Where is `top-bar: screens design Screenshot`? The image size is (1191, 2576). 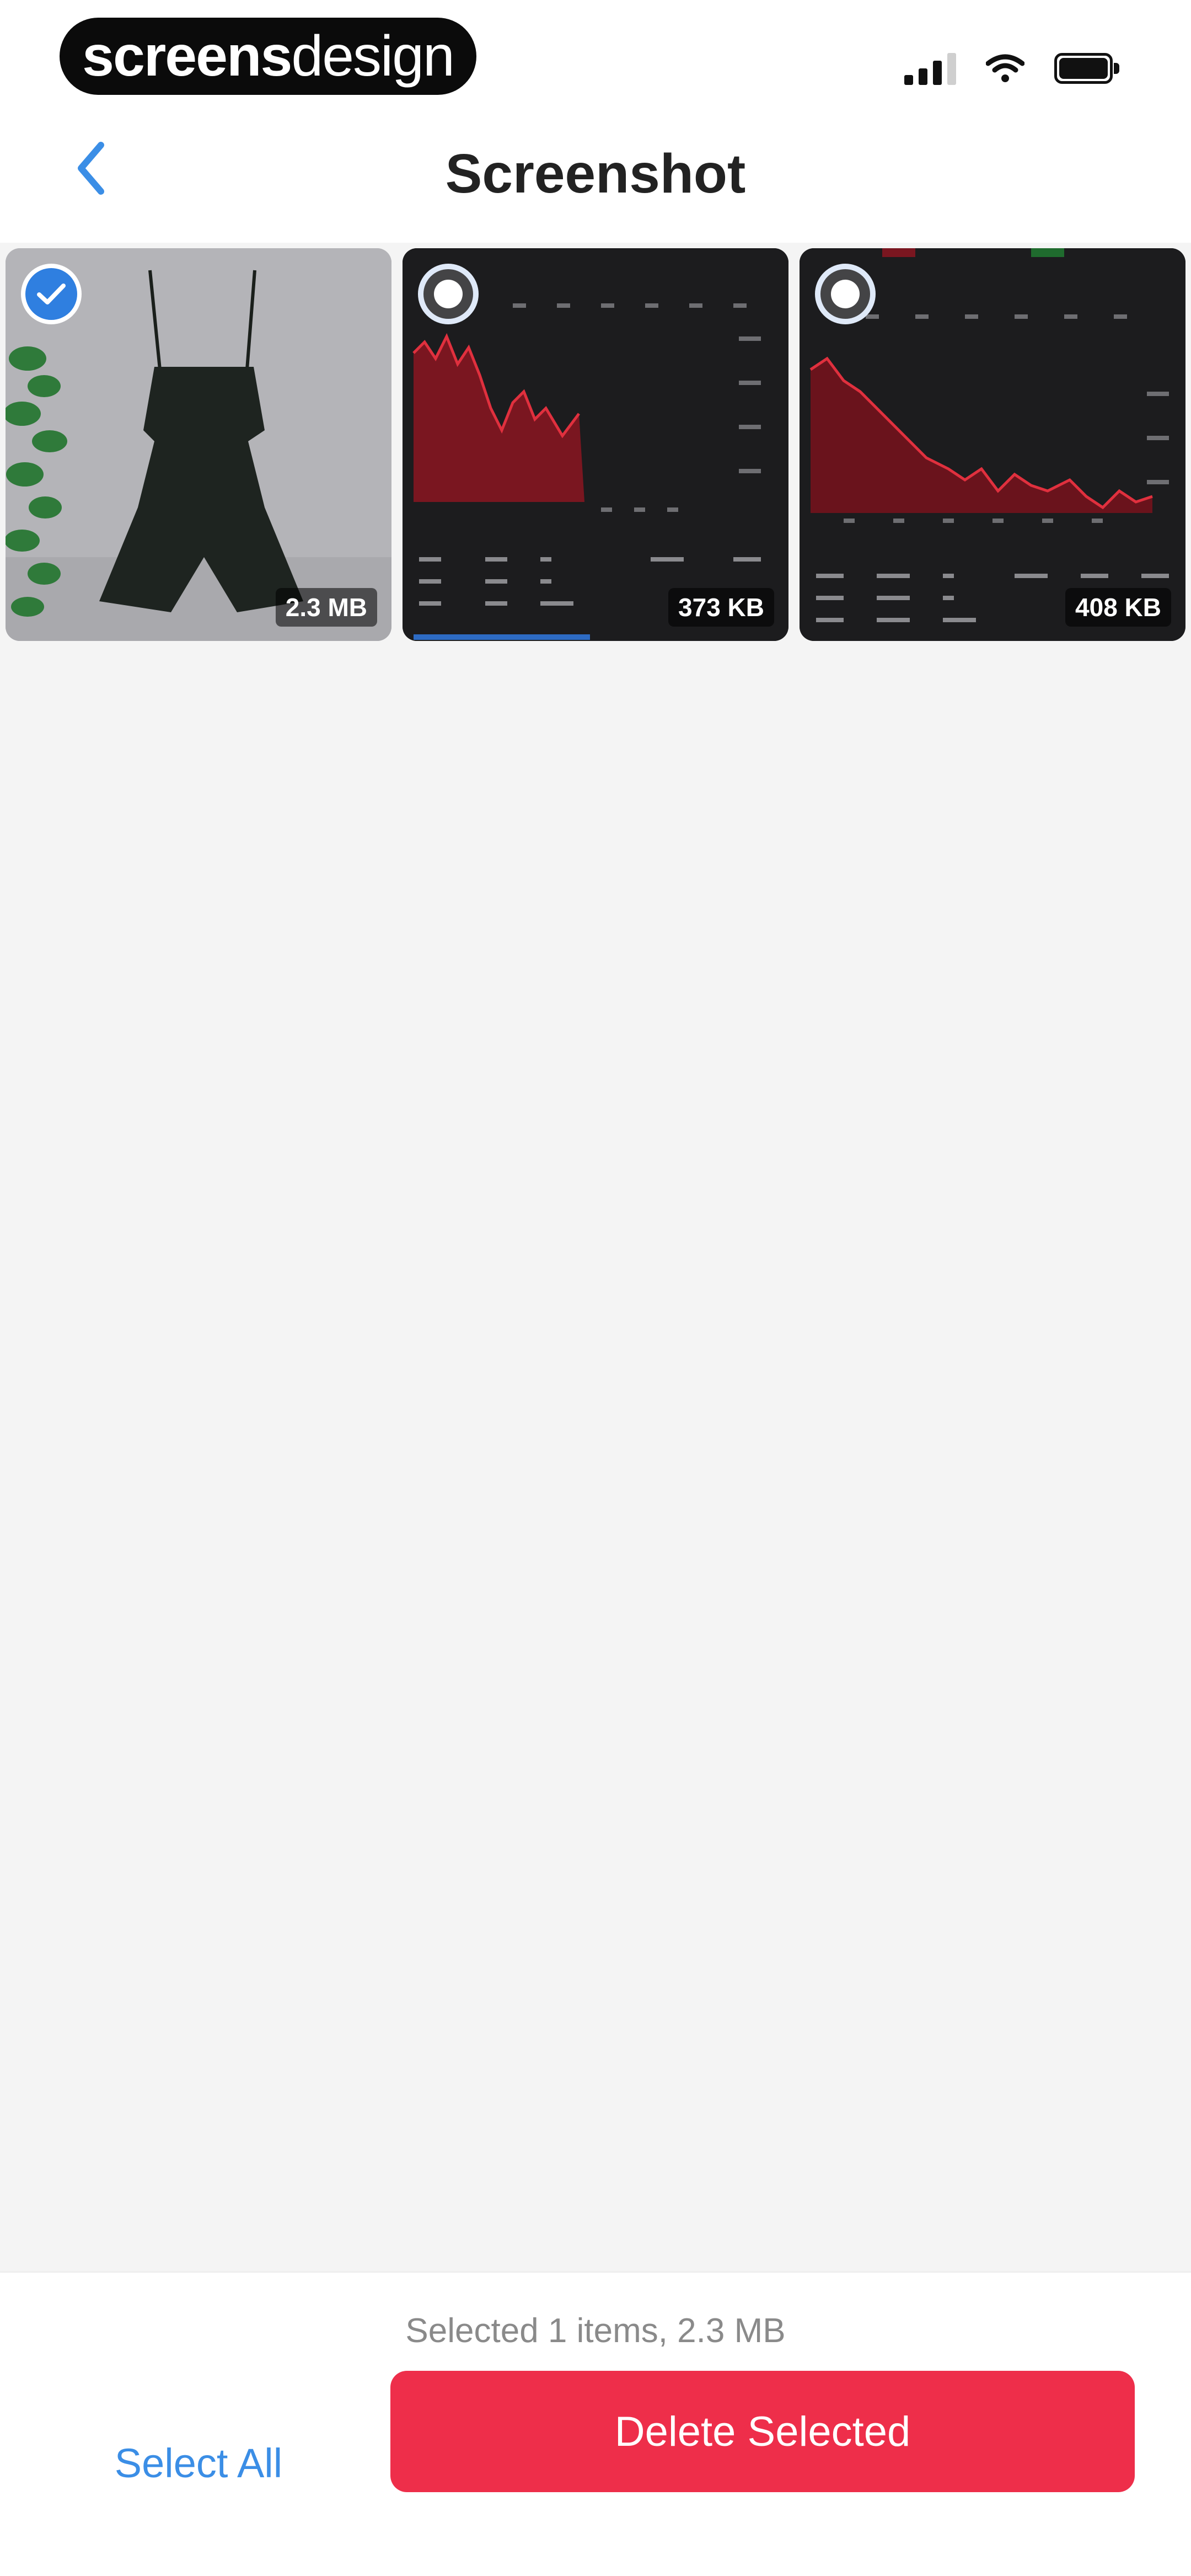
top-bar: screens design Screenshot is located at coordinates (595, 121).